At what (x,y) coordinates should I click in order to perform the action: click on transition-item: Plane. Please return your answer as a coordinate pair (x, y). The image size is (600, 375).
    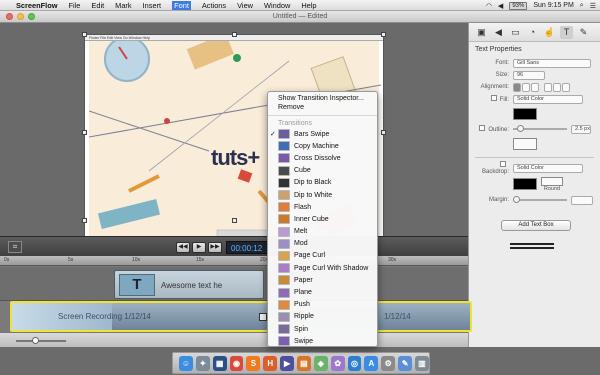
    Looking at the image, I should click on (322, 292).